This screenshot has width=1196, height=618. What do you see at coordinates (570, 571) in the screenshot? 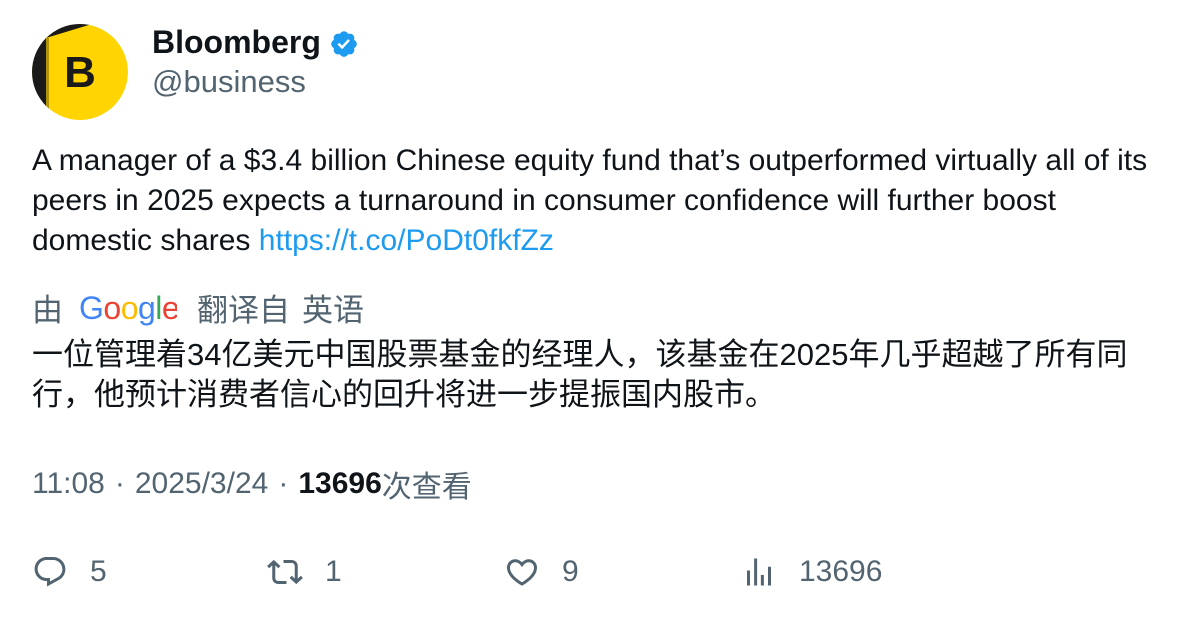
I see `like-count: 9` at bounding box center [570, 571].